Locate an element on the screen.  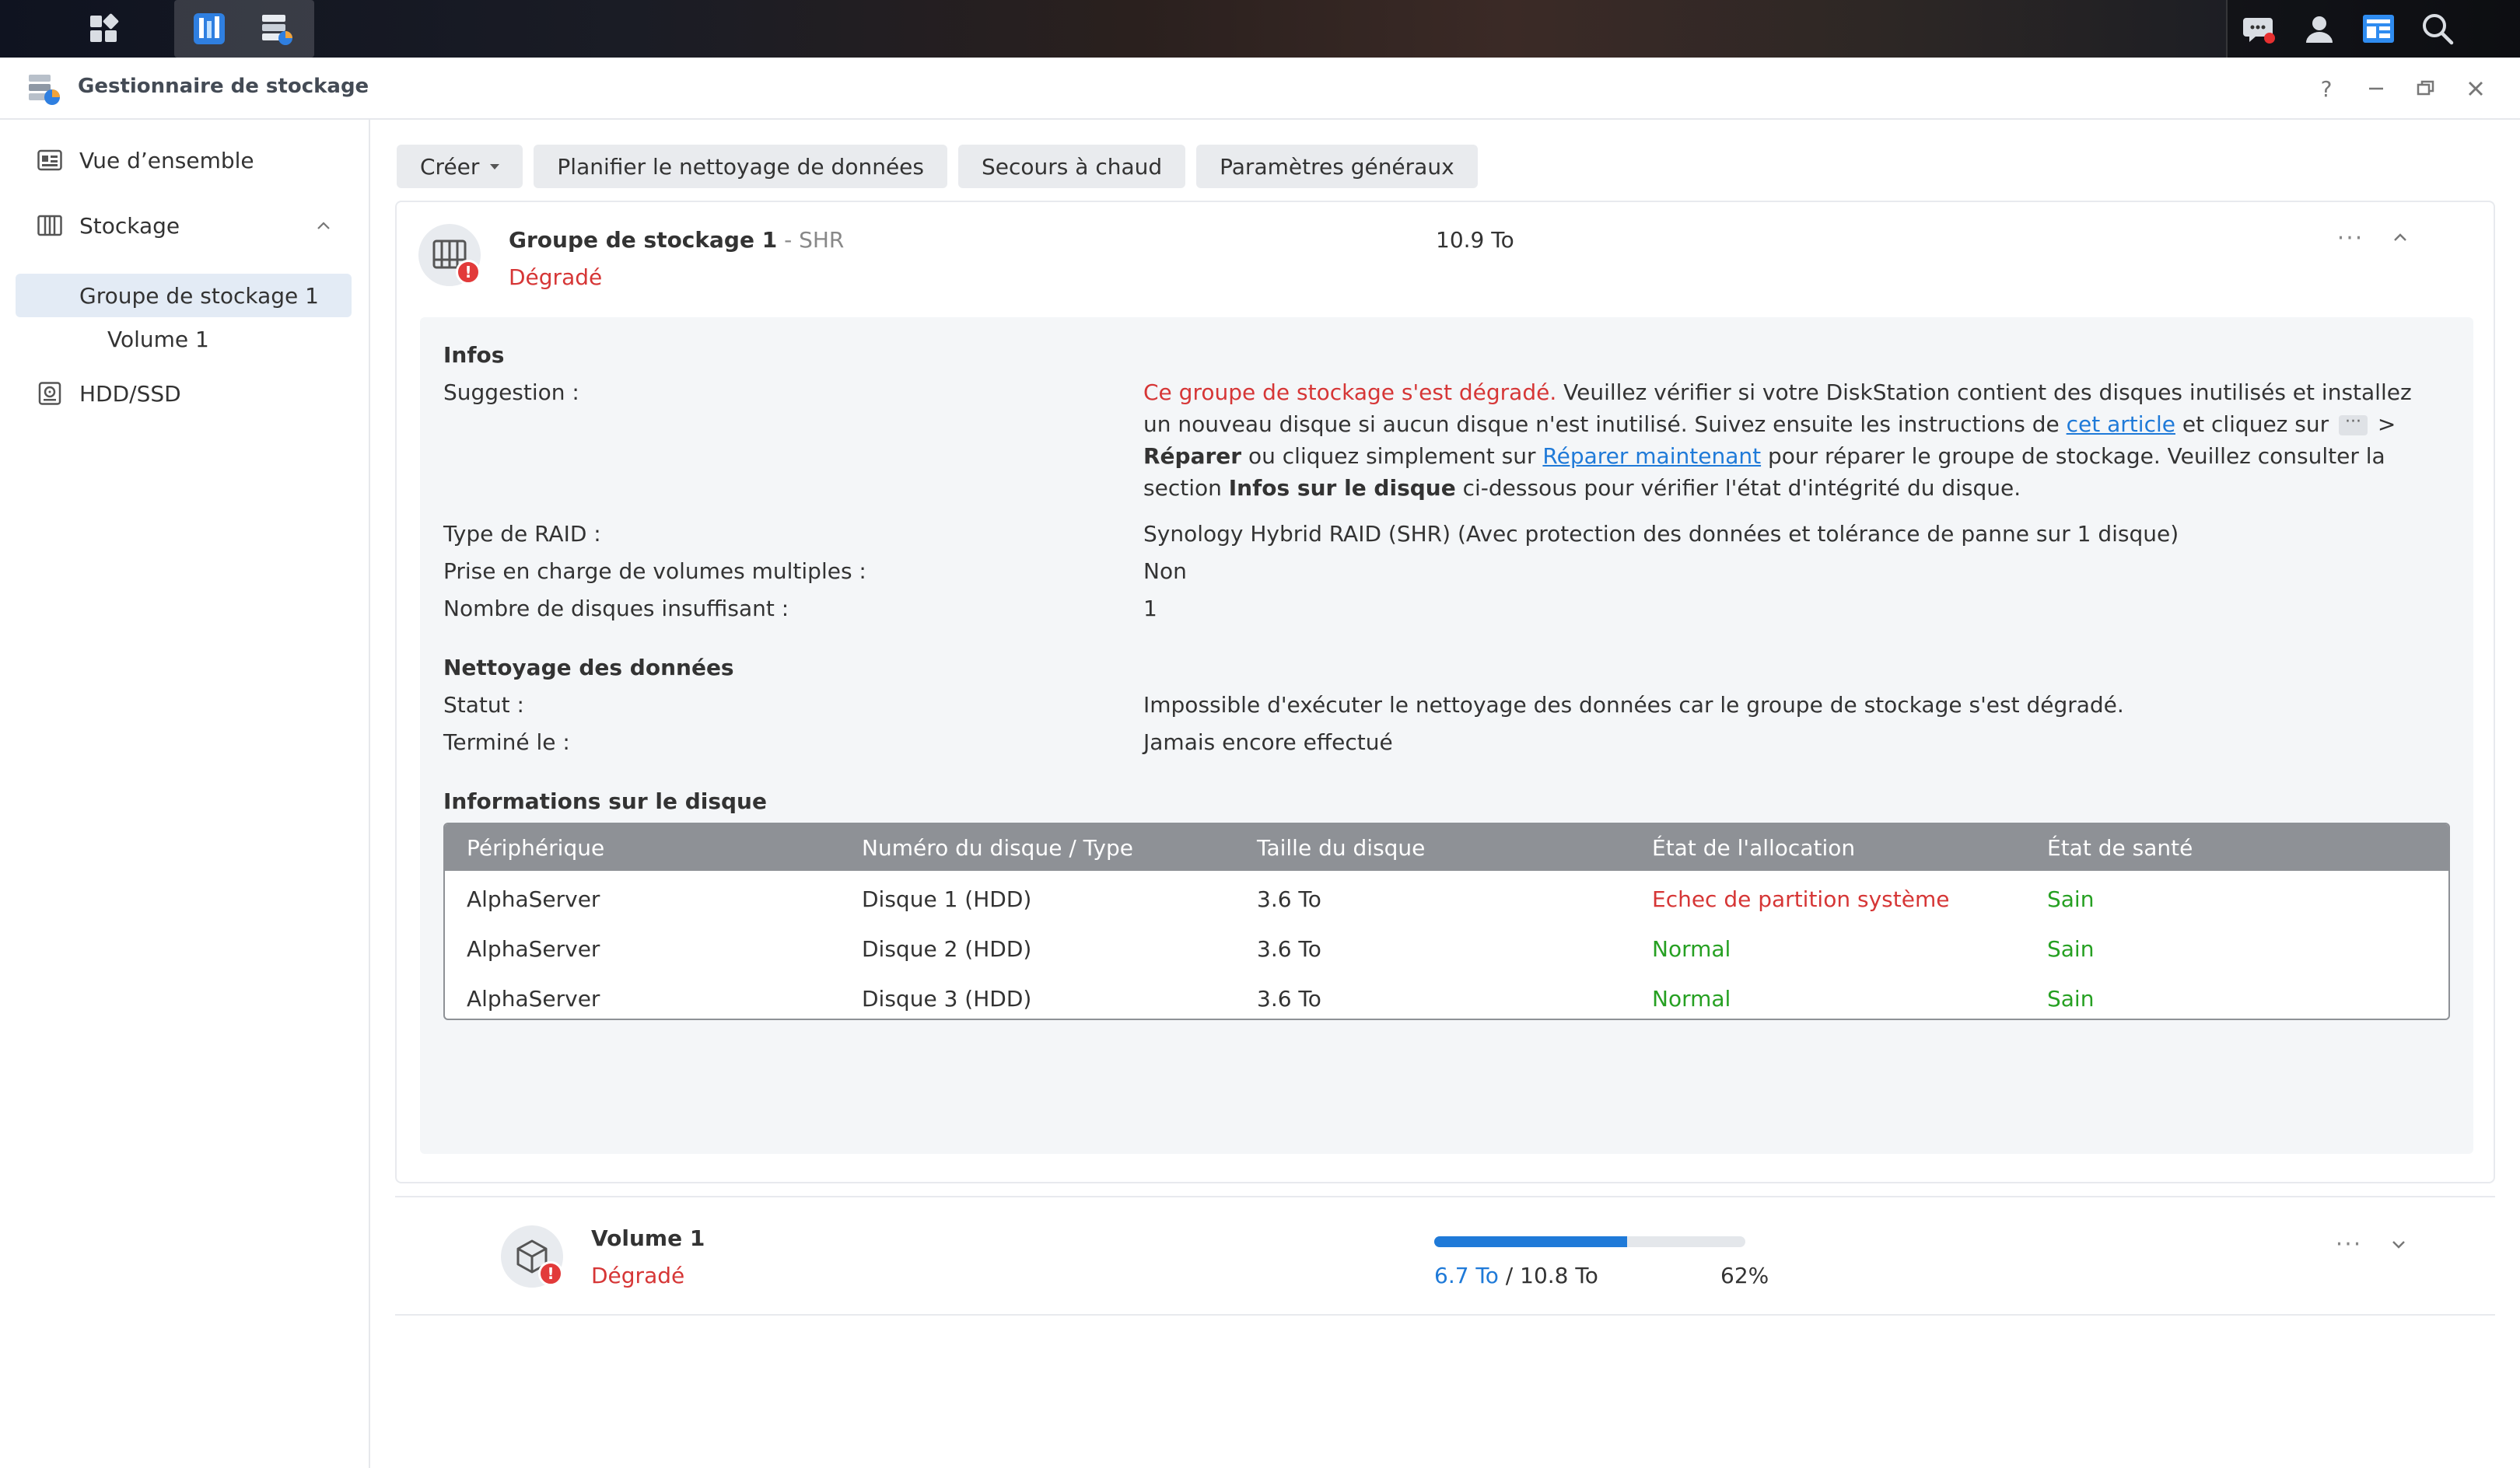
warning-badge-icon: ! is located at coordinates (469, 272).